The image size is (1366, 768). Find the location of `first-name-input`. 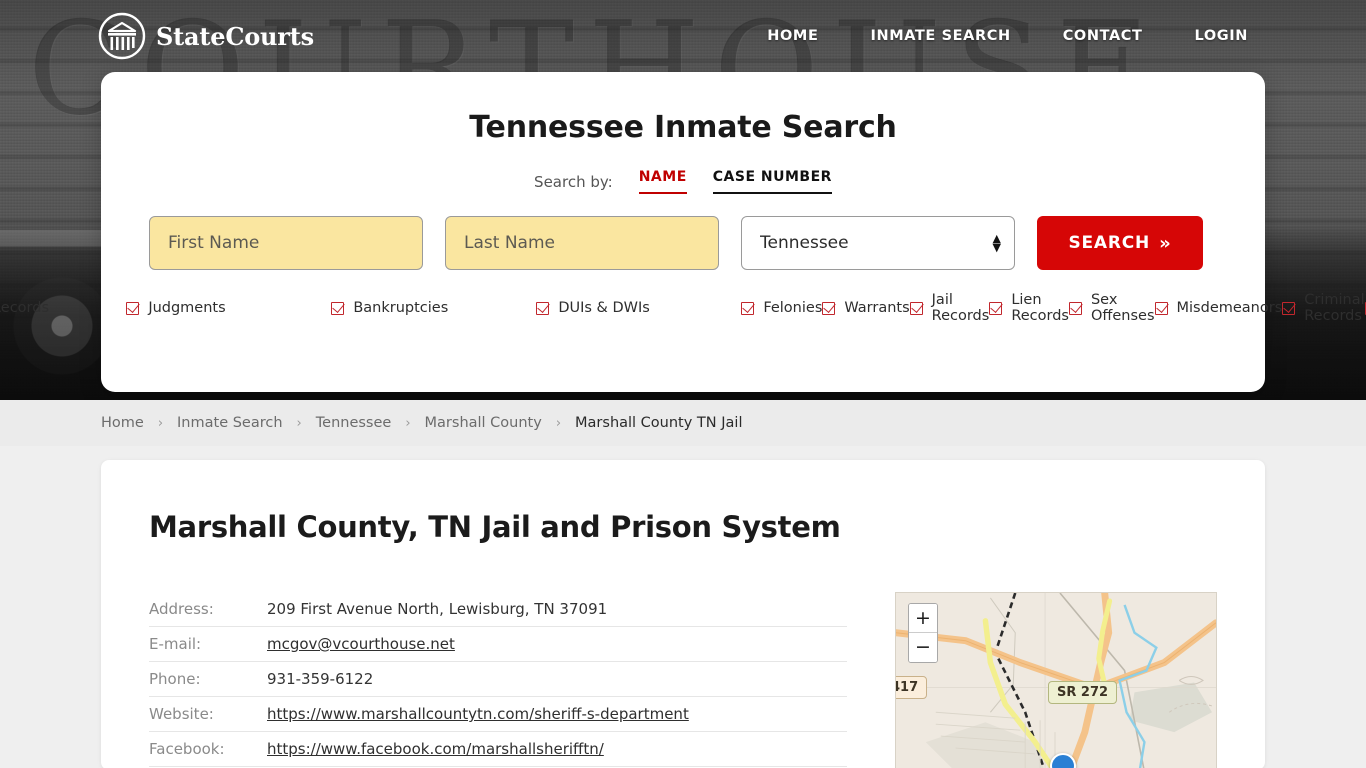

first-name-input is located at coordinates (286, 243).